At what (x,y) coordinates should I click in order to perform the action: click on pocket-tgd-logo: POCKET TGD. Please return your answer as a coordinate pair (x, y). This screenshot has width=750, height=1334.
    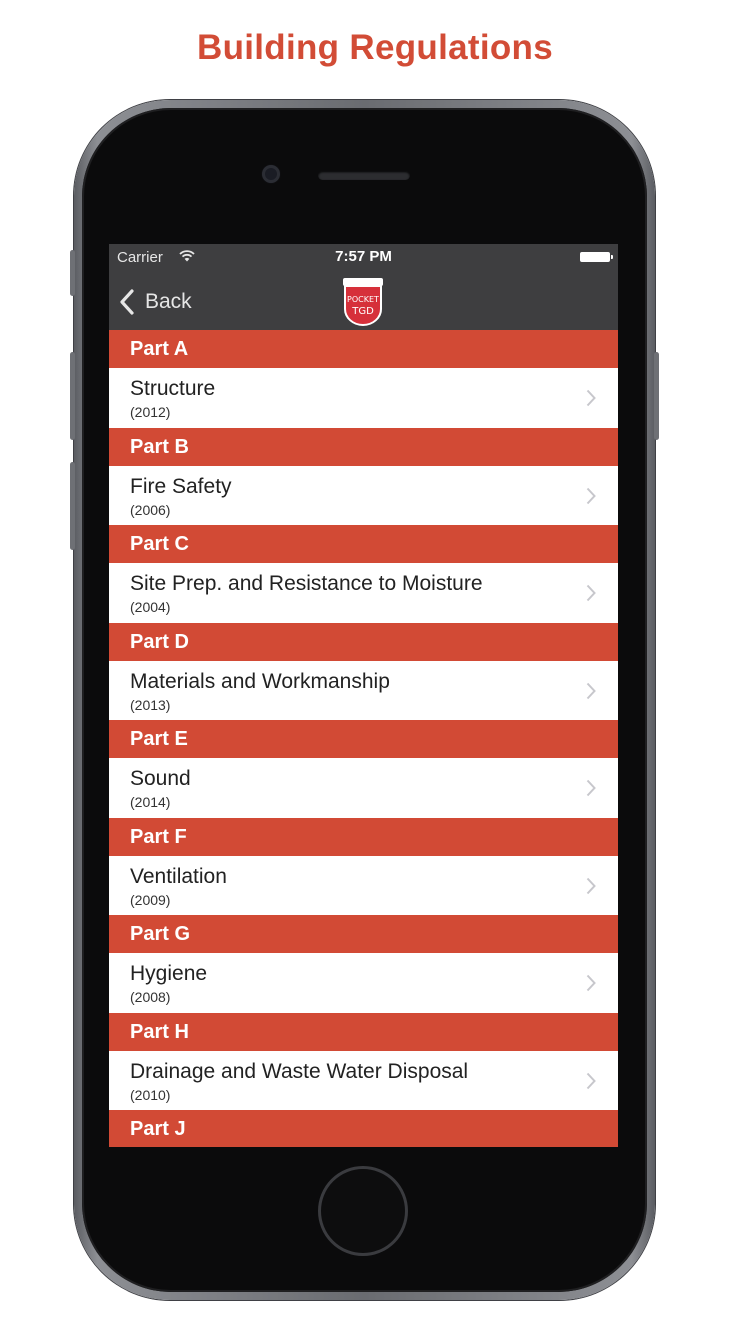
    Looking at the image, I should click on (363, 302).